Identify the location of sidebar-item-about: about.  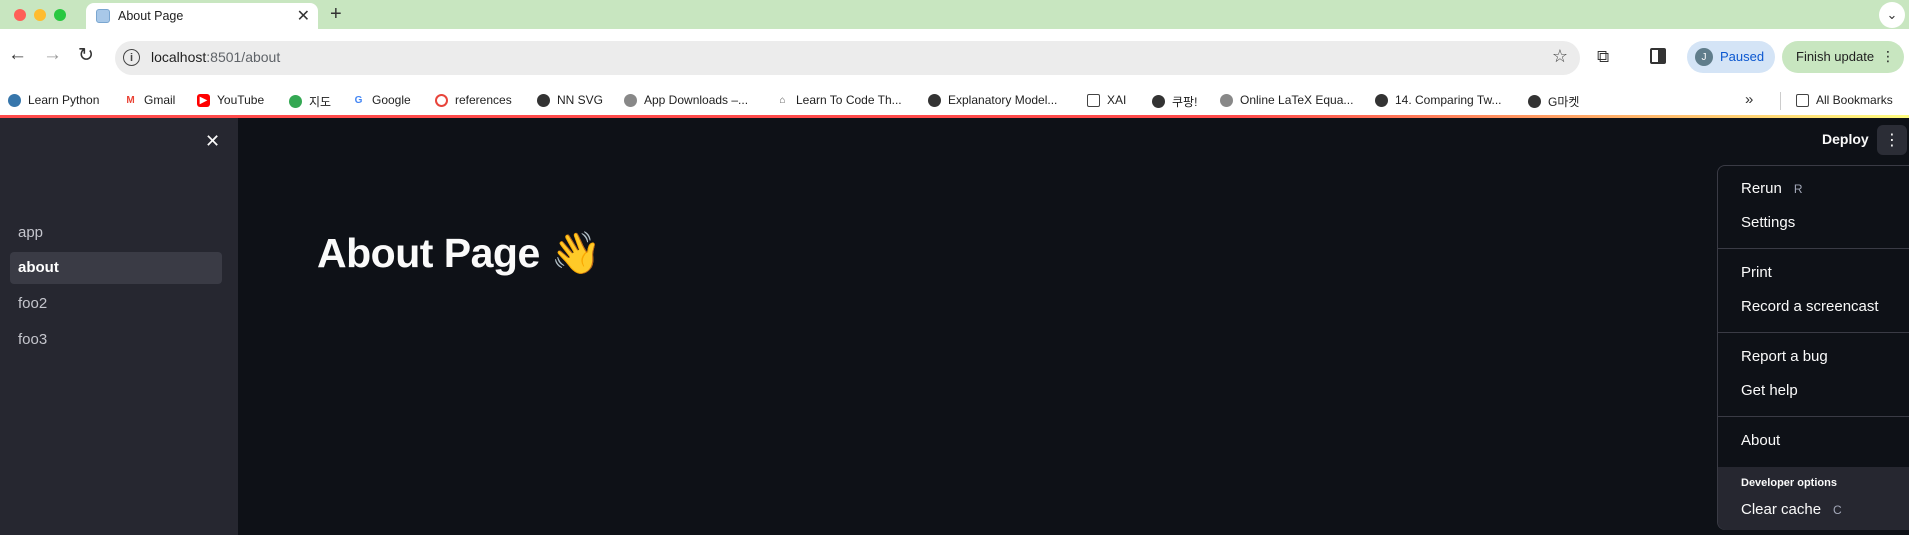
(116, 268).